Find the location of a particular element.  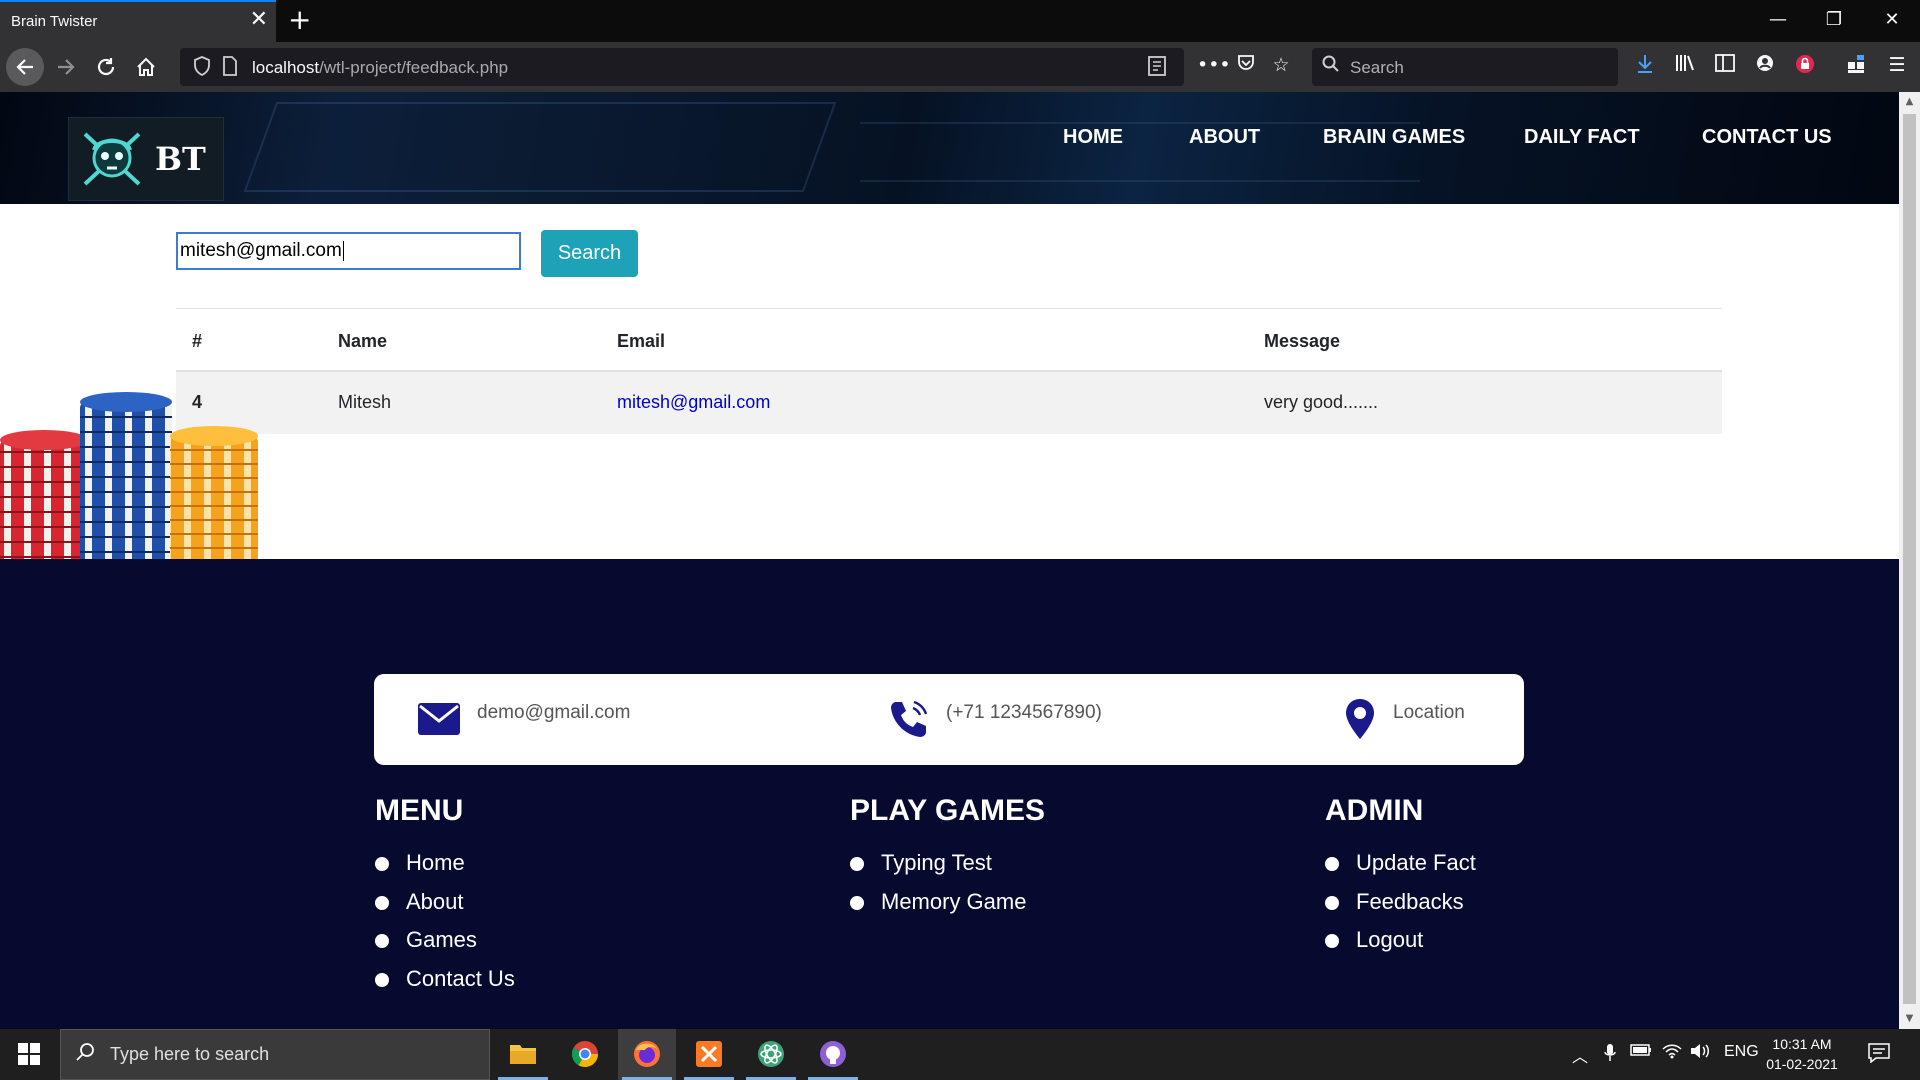

volume-icon is located at coordinates (1700, 1053).